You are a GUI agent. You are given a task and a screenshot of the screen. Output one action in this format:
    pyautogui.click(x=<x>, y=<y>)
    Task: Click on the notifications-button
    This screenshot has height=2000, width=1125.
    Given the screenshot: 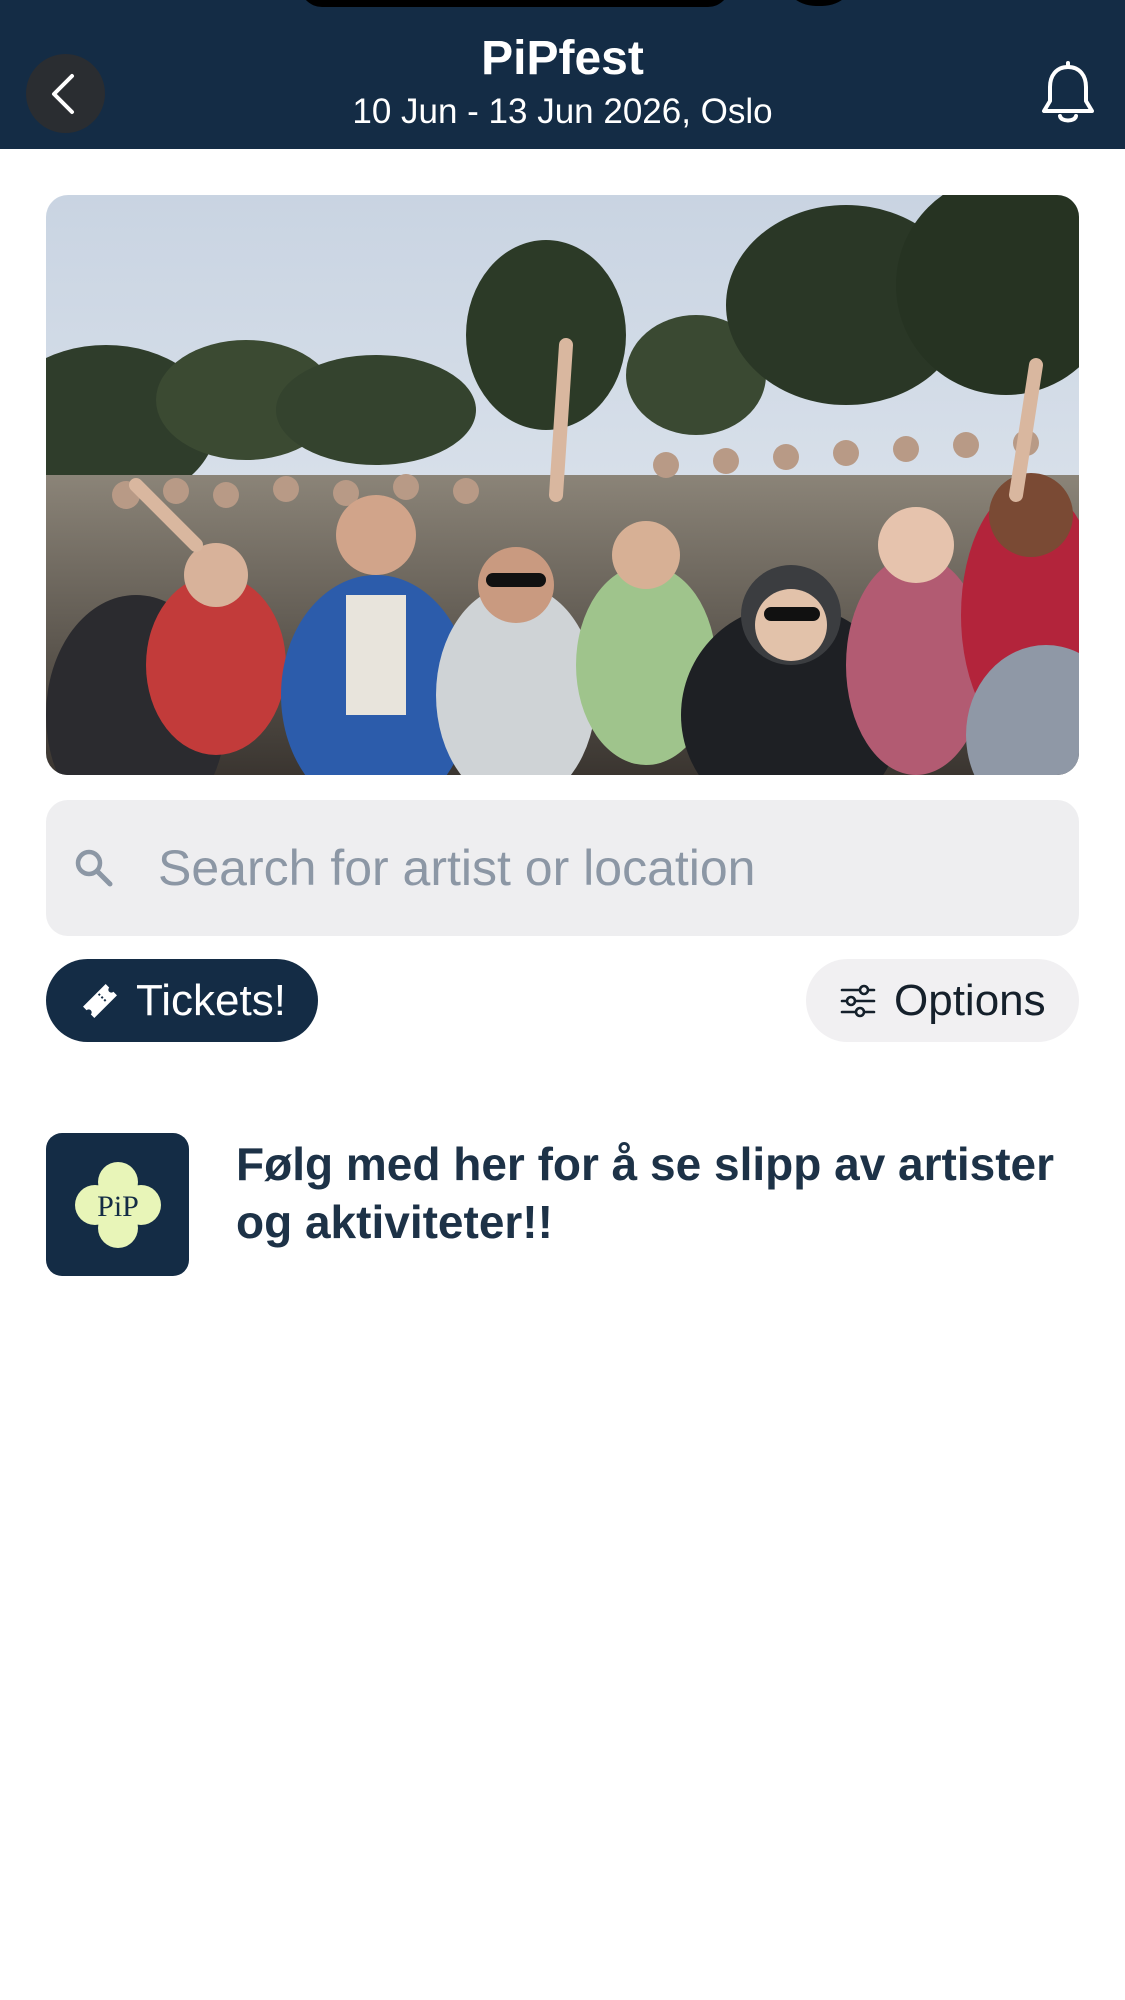 What is the action you would take?
    pyautogui.click(x=1068, y=94)
    